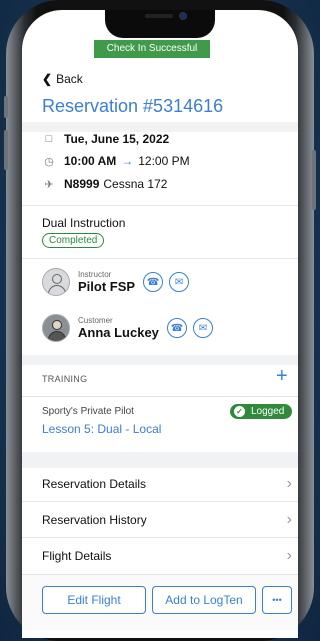 The height and width of the screenshot is (641, 320). I want to click on instructor-name: Pilot FSP, so click(107, 286).